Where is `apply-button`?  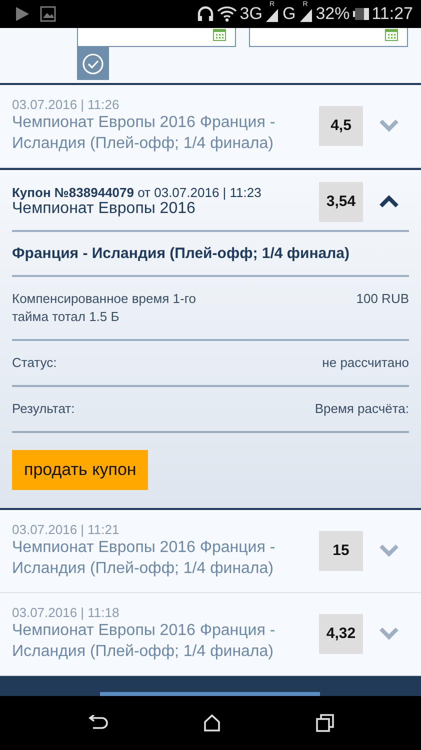
apply-button is located at coordinates (93, 63).